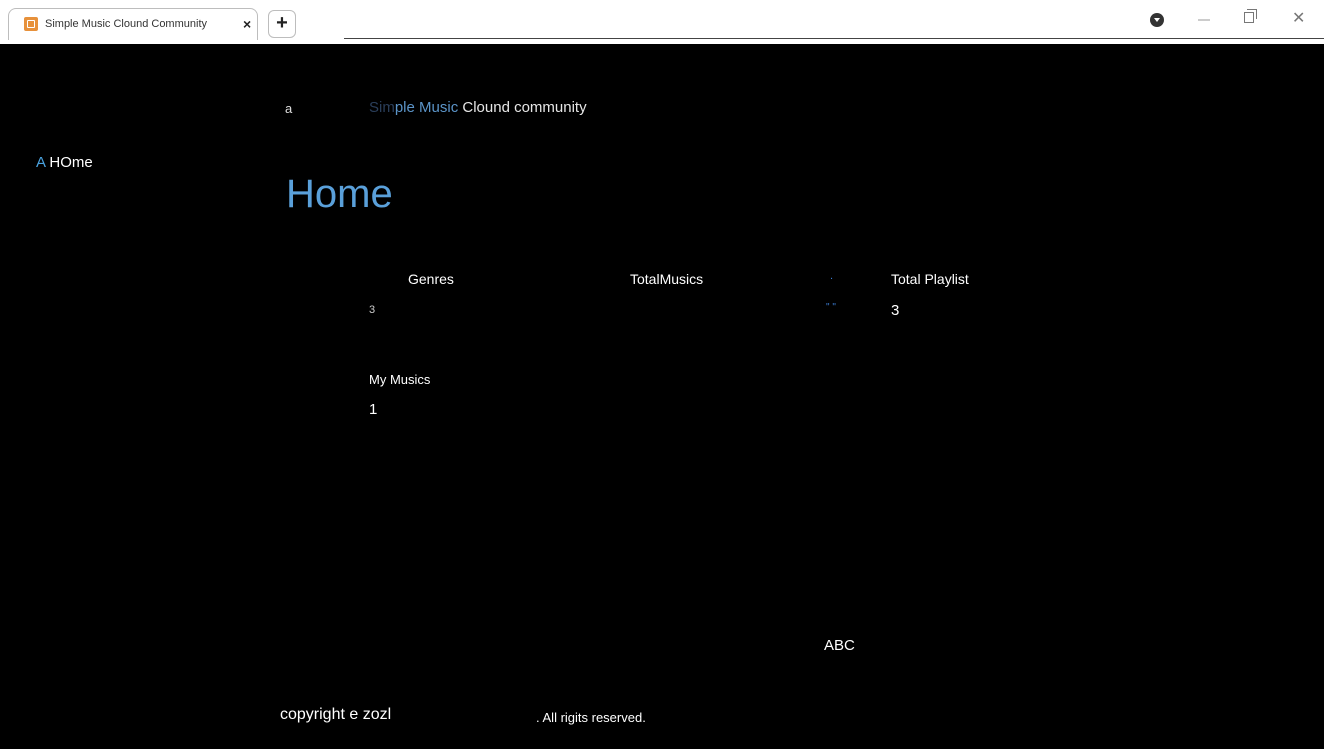  Describe the element at coordinates (289, 108) in the screenshot. I see `brand-letter: a` at that location.